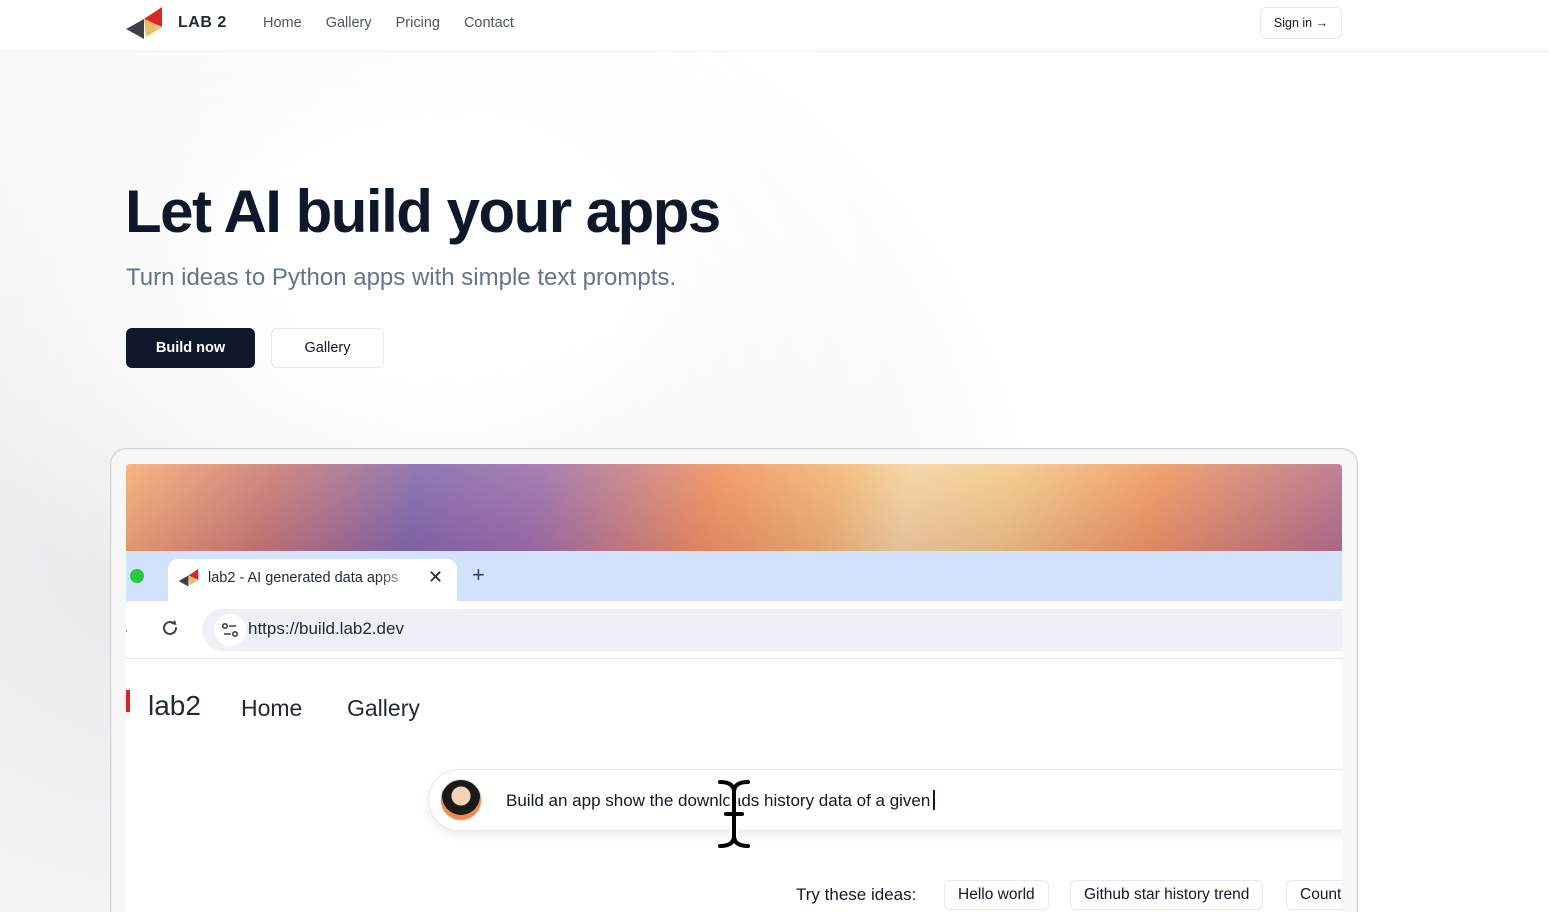  Describe the element at coordinates (418, 23) in the screenshot. I see `nav-pricing-link: Pricing` at that location.